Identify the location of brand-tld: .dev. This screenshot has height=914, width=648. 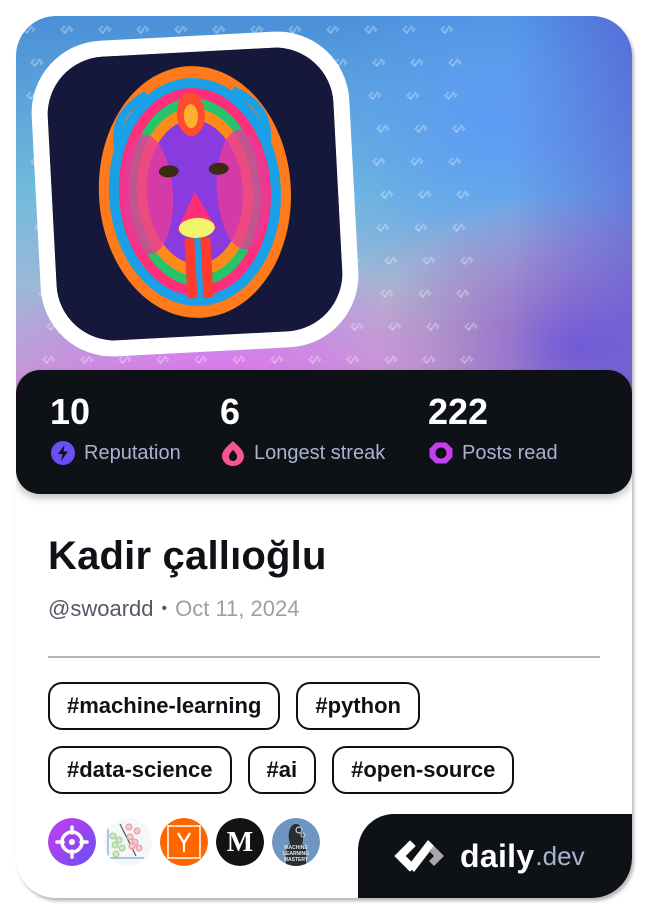
(560, 855).